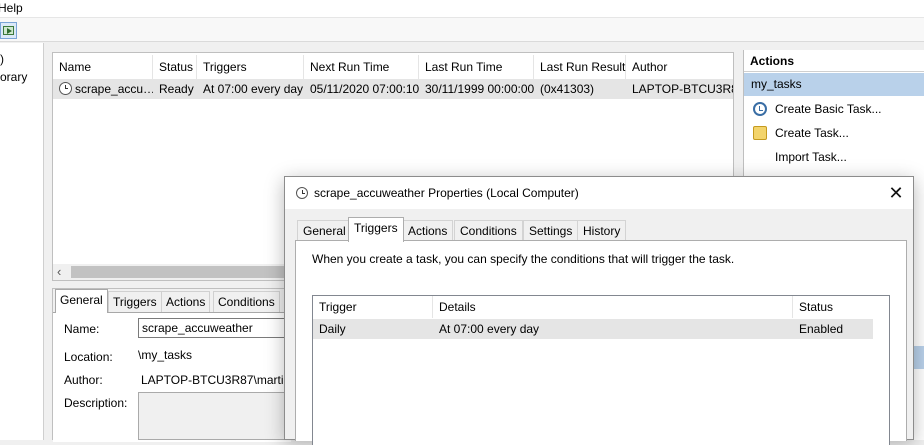 Image resolution: width=924 pixels, height=445 pixels. I want to click on close-icon: ✕, so click(896, 193).